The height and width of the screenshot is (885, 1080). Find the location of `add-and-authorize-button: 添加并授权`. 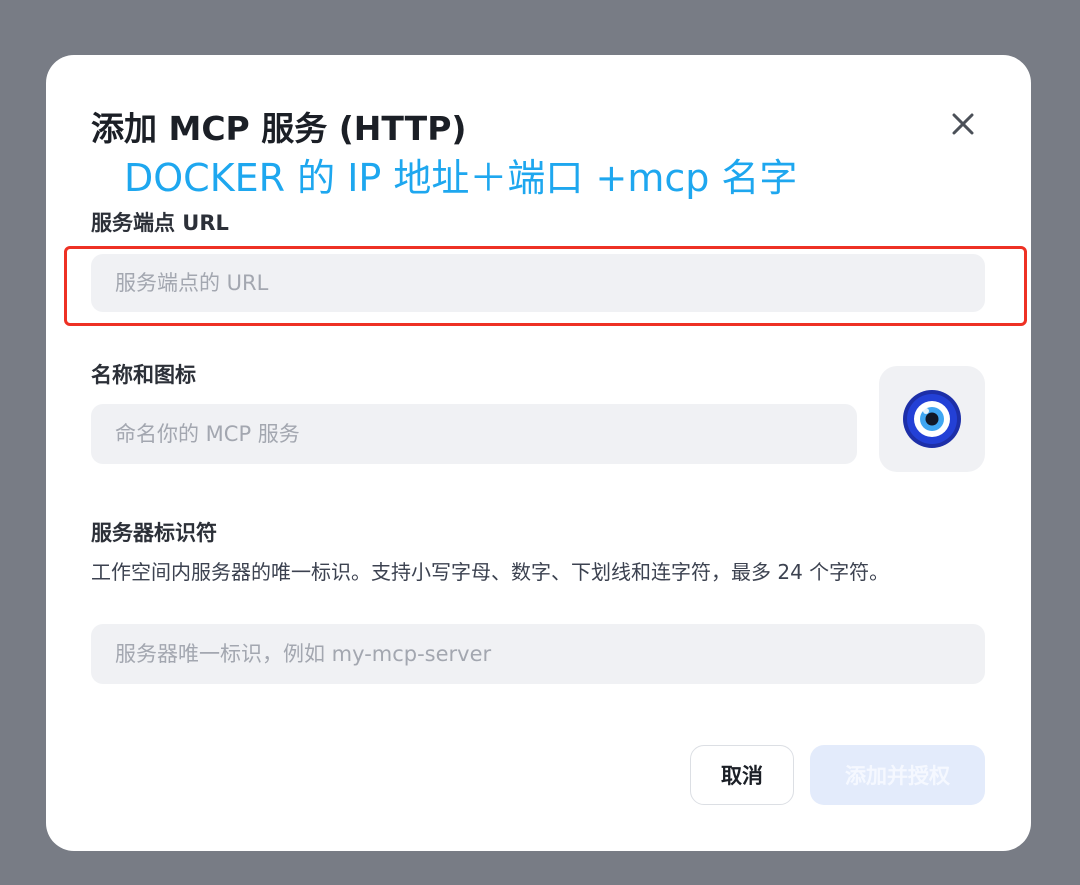

add-and-authorize-button: 添加并授权 is located at coordinates (897, 775).